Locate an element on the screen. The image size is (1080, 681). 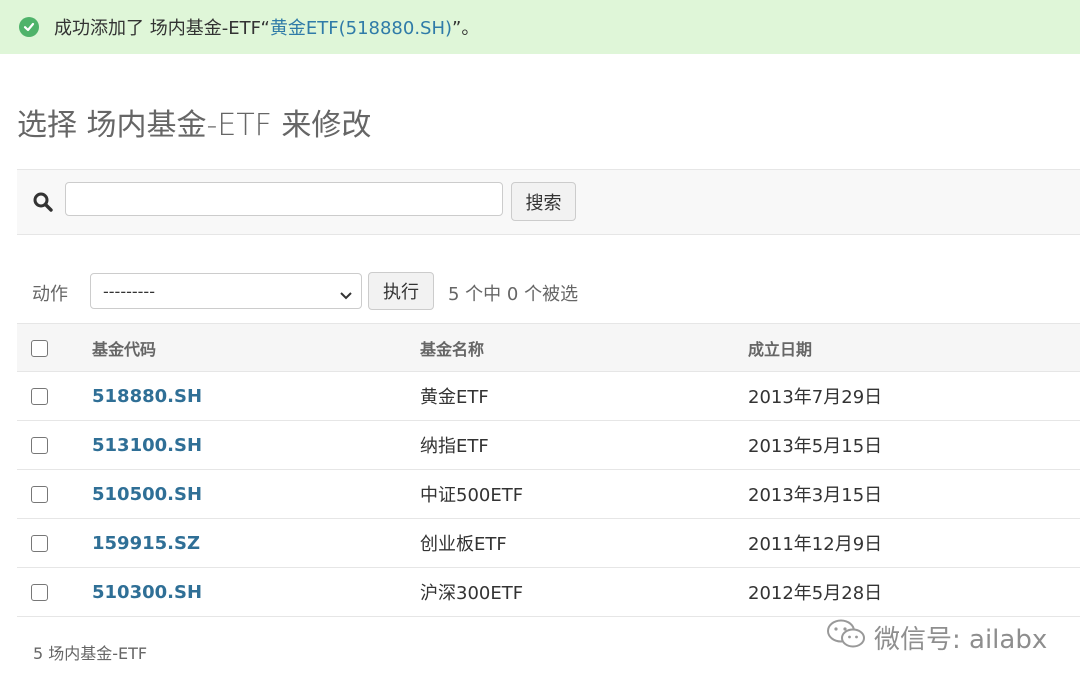
success-message: 成功添加了 场内基金-ETF“ 黄金ETF(518880.SH)”。 is located at coordinates (540, 27).